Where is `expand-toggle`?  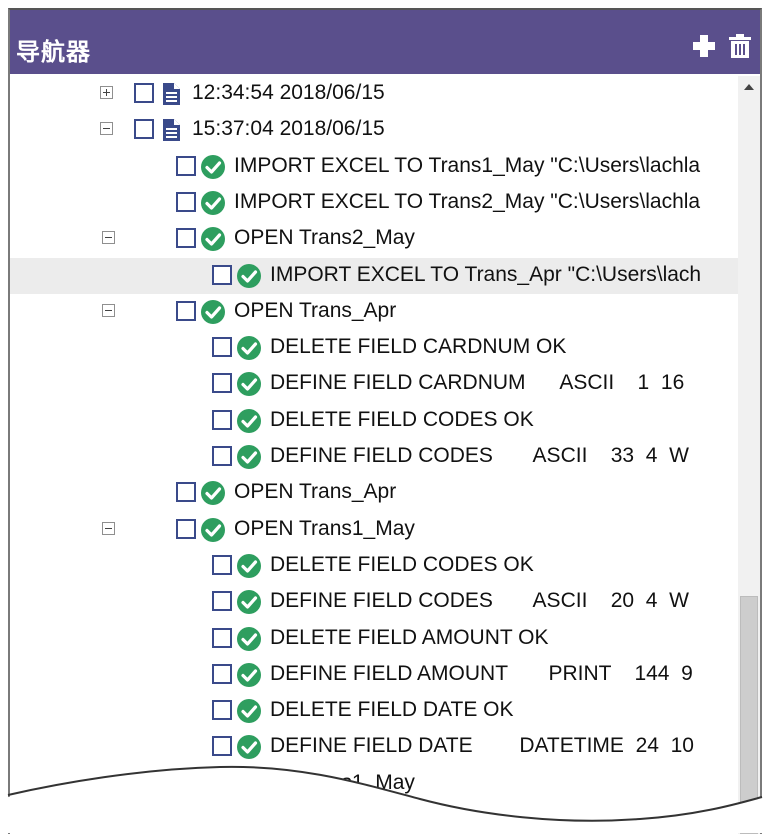 expand-toggle is located at coordinates (106, 92).